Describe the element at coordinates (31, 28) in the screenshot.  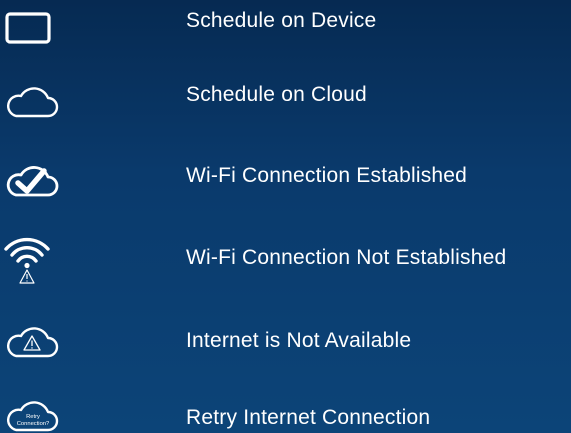
I see `device-icon` at that location.